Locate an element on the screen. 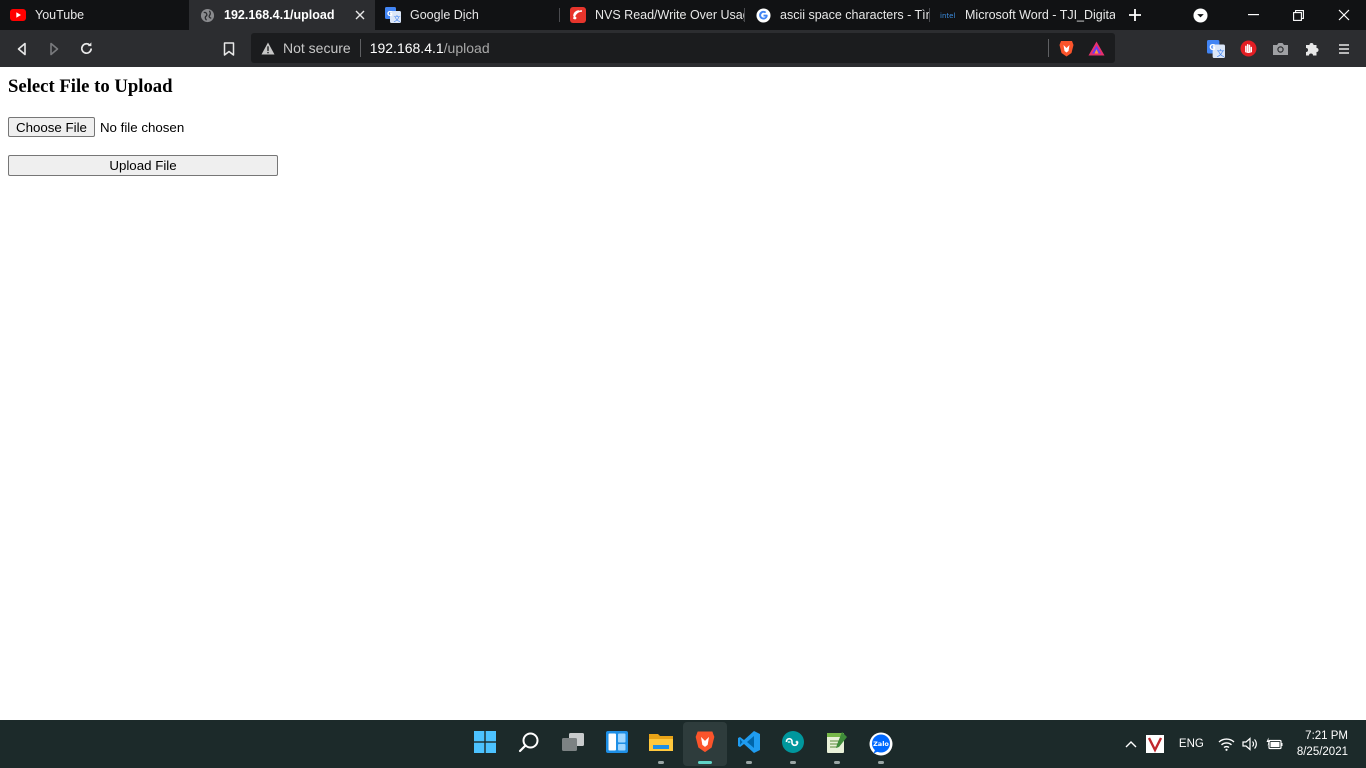  brave-taskbar-button is located at coordinates (705, 744).